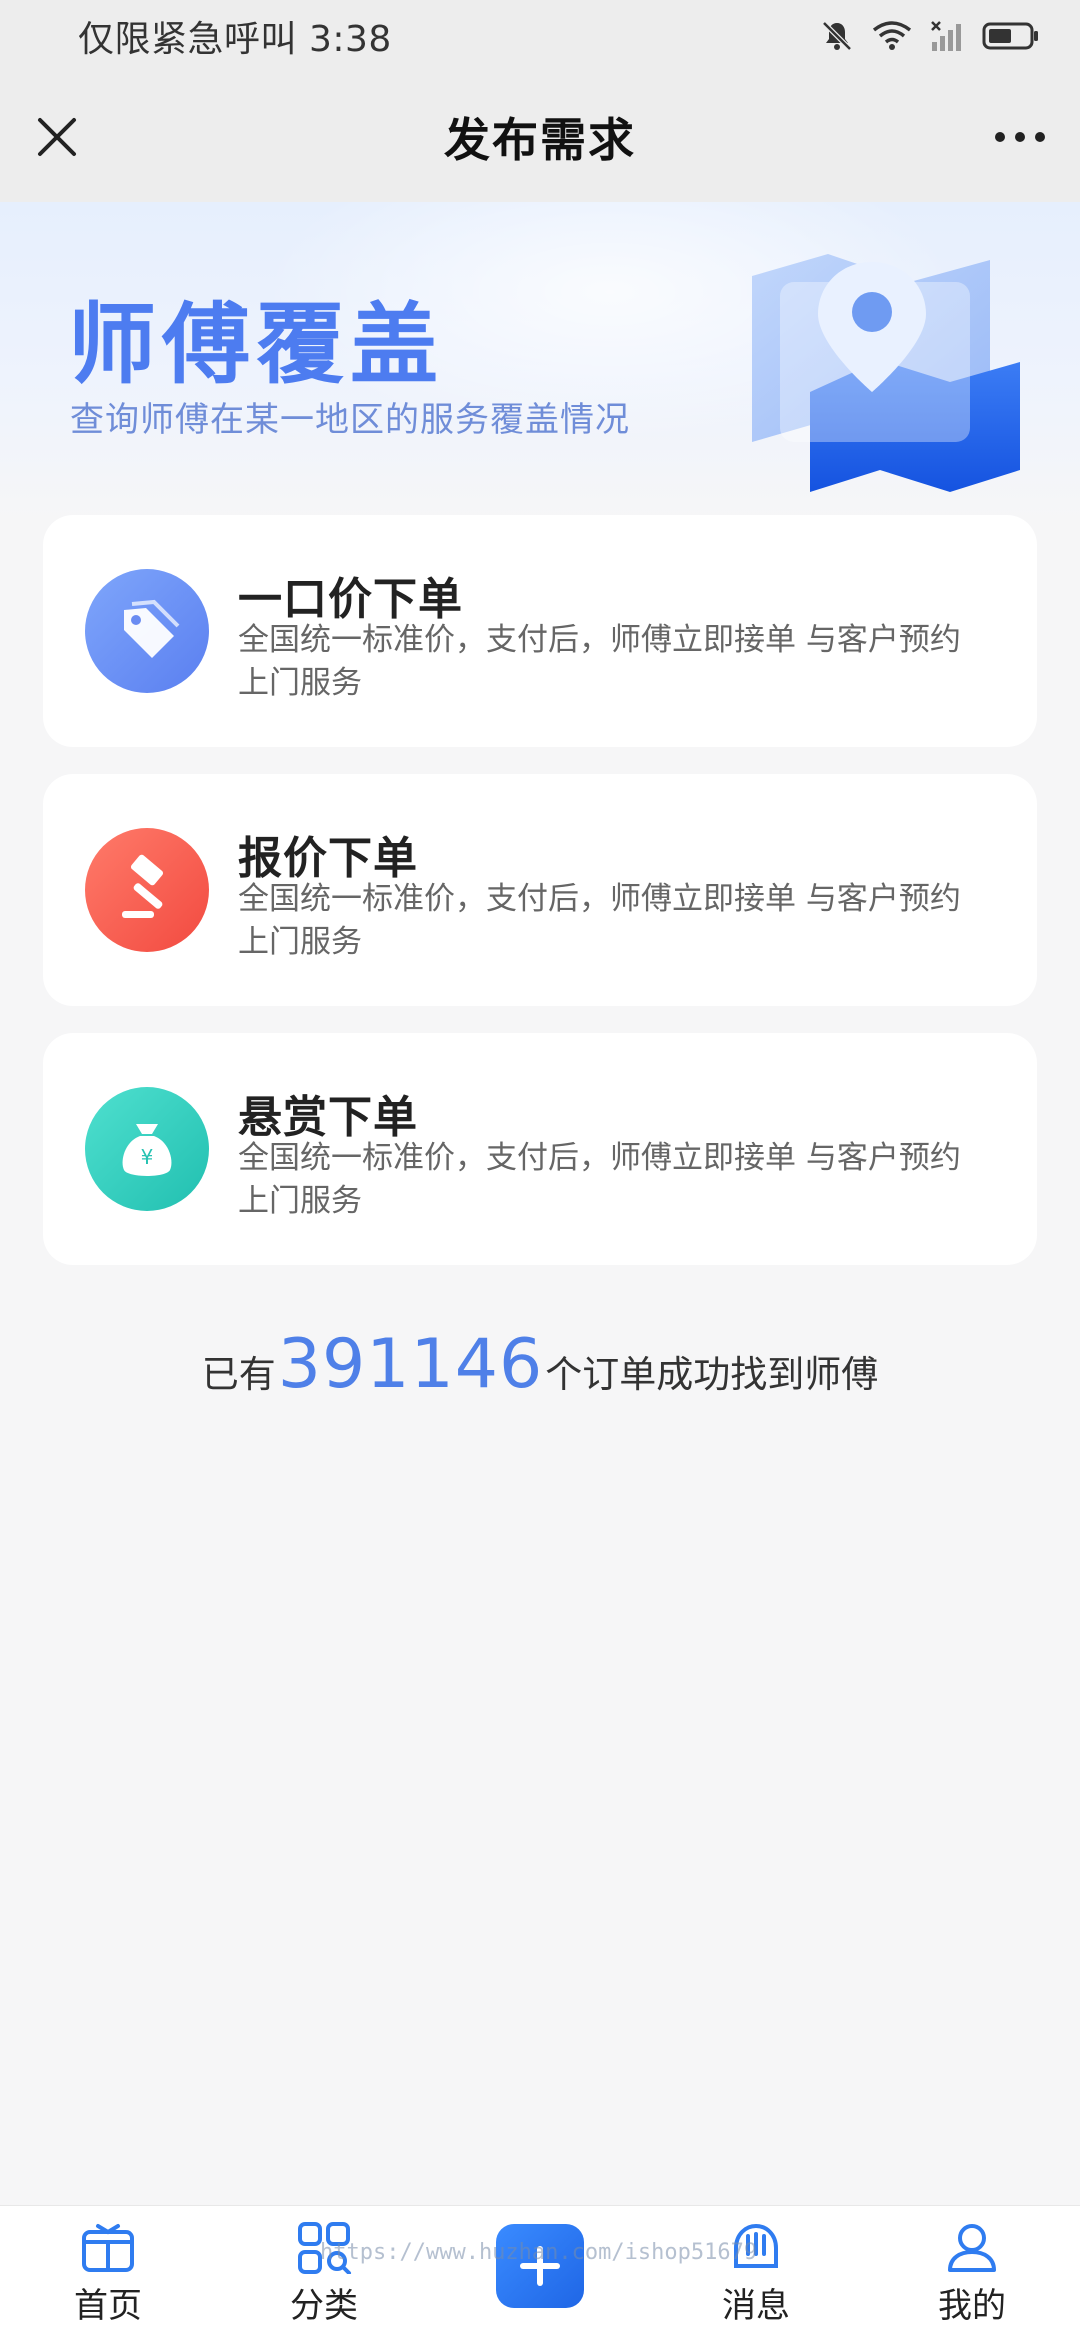 The image size is (1080, 2340). I want to click on message-icon, so click(756, 2245).